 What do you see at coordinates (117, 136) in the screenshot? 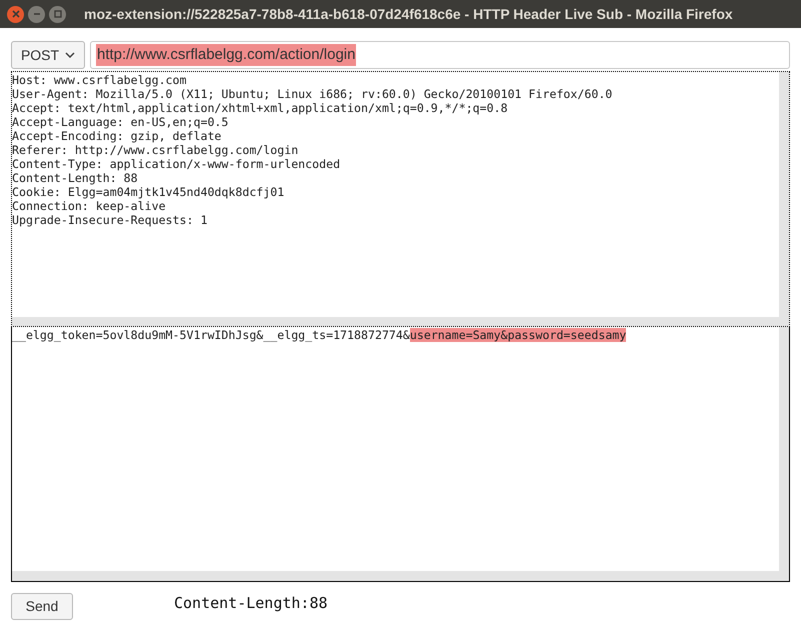
I see `header-line: Accept-Encoding: gzip, deflate` at bounding box center [117, 136].